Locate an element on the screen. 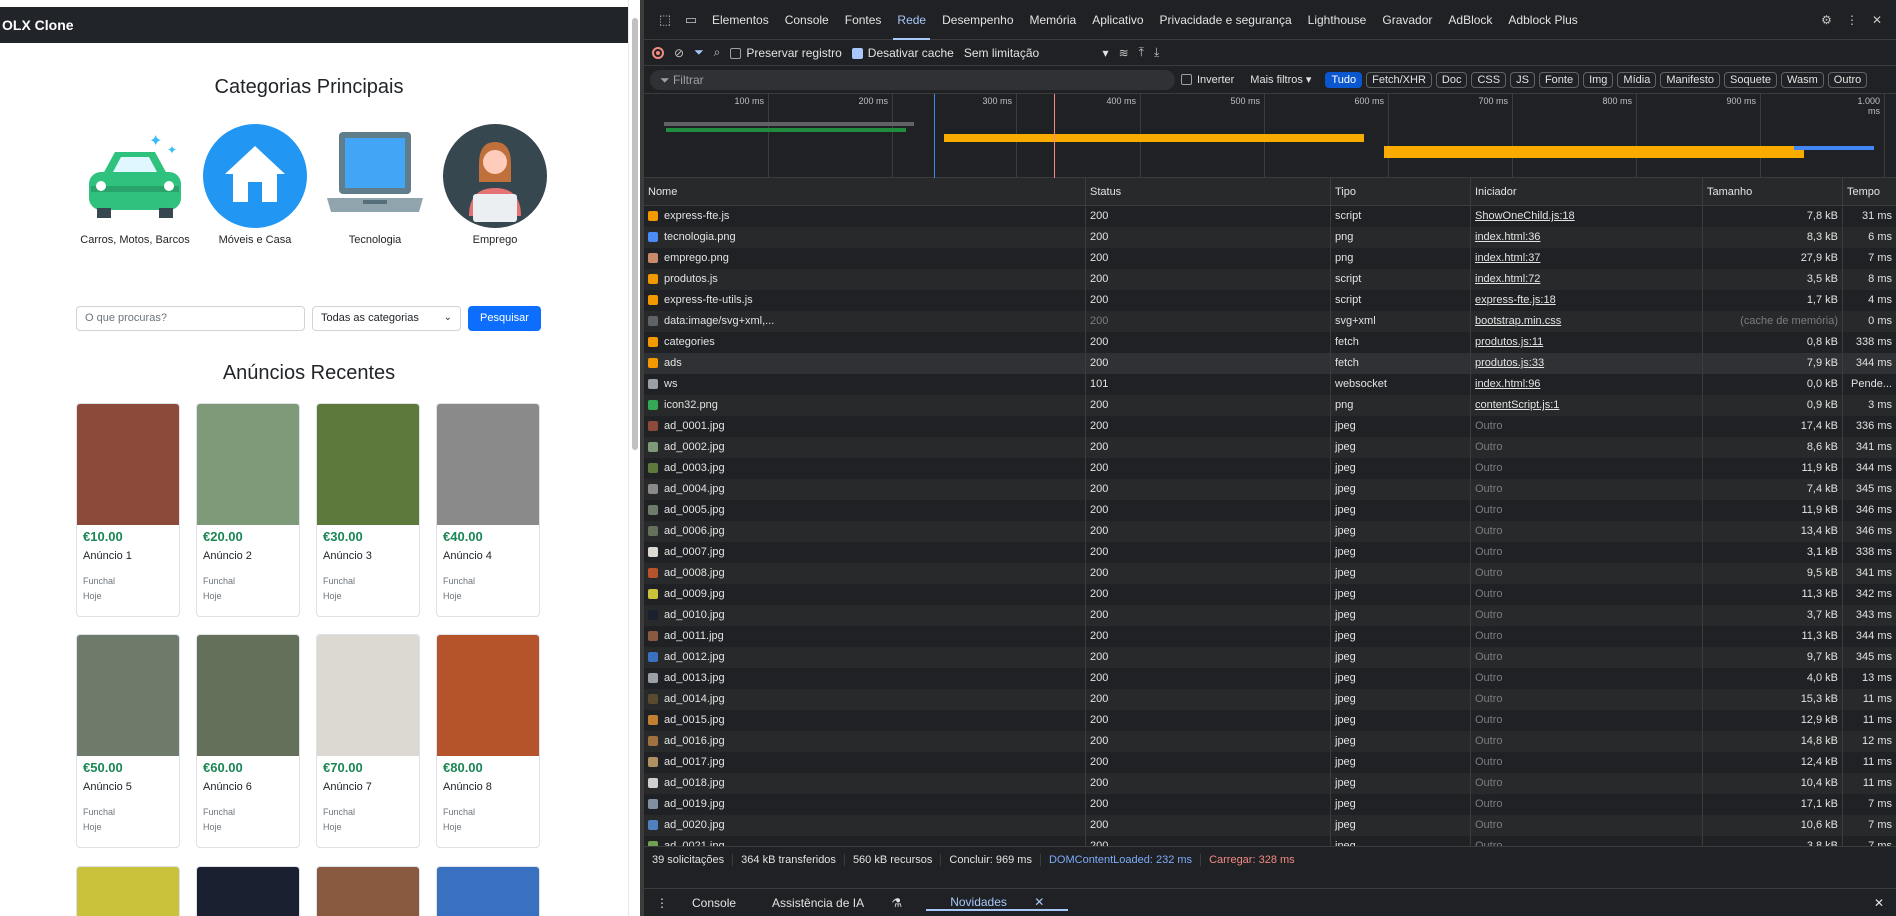 This screenshot has width=1896, height=916. category-cars: ✦ ✦ Carros, Motos, Barcos is located at coordinates (135, 186).